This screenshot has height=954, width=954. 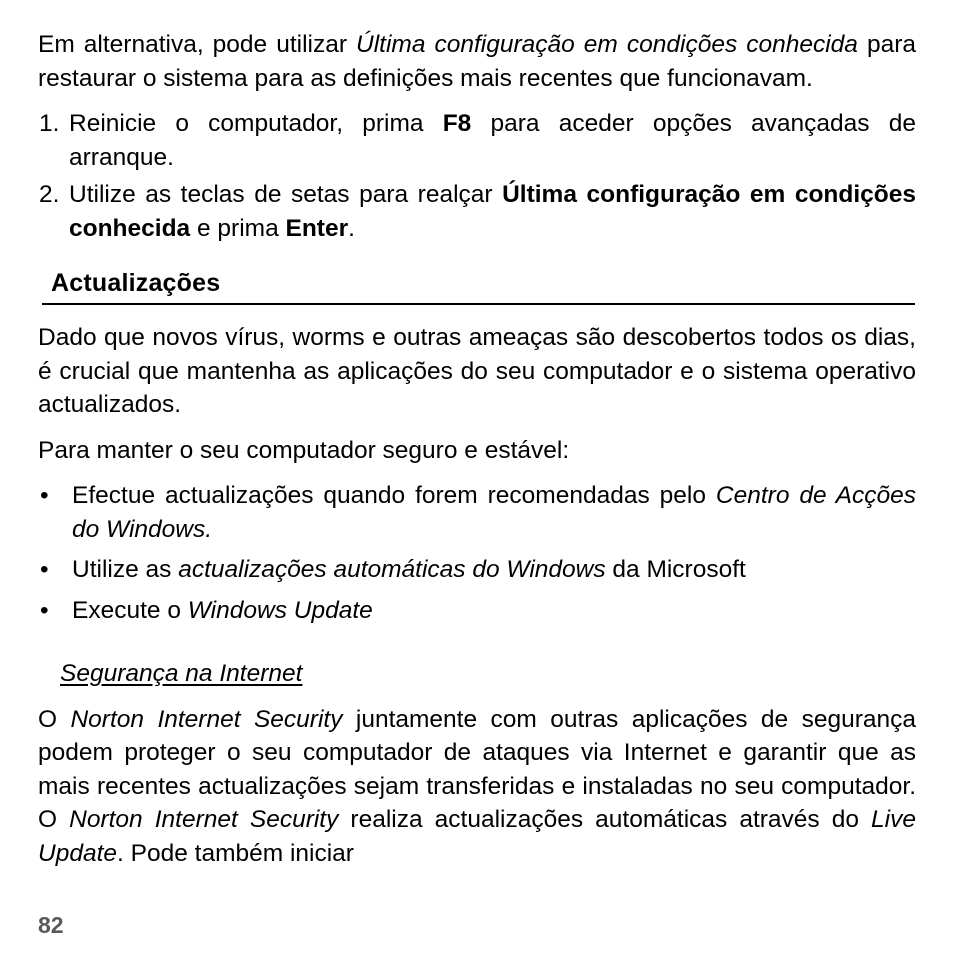 What do you see at coordinates (238, 228) in the screenshot?
I see `step2-part2: e prima` at bounding box center [238, 228].